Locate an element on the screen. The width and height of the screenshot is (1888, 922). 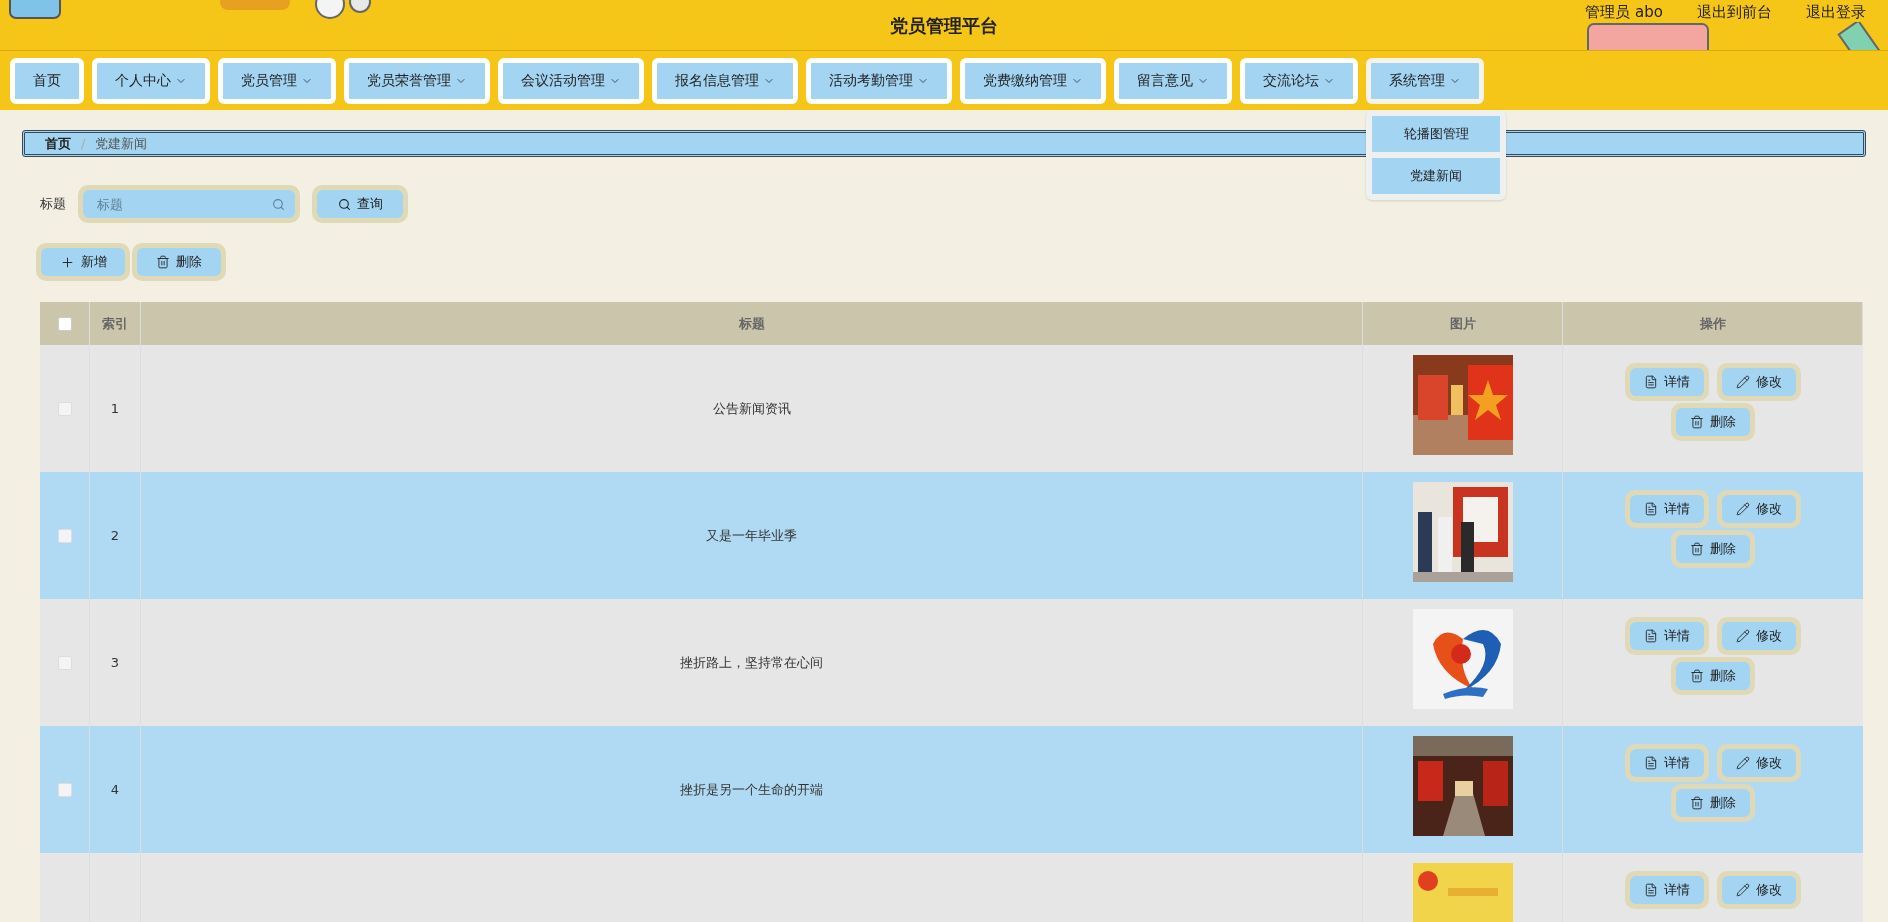
title-cell-text: 挫折路上，坚持常在心间 is located at coordinates (751, 662).